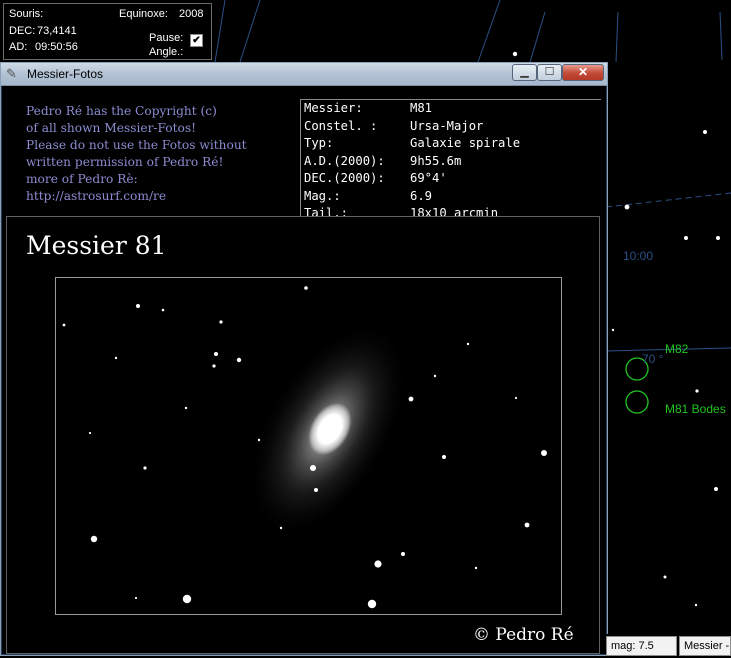 The image size is (731, 658). What do you see at coordinates (96, 245) in the screenshot?
I see `photo-title: Messier 81` at bounding box center [96, 245].